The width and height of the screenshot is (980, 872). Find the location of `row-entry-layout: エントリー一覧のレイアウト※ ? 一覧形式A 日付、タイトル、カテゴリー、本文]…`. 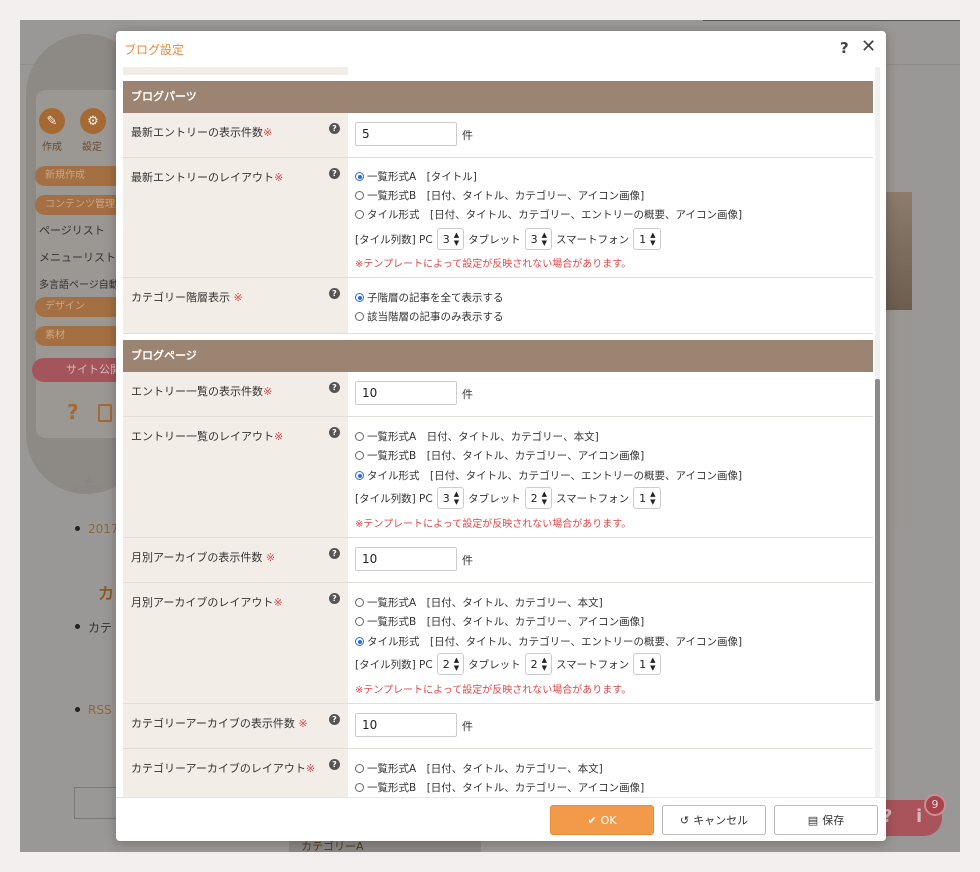

row-entry-layout: エントリー一覧のレイアウト※ ? 一覧形式A 日付、タイトル、カテゴリー、本文]… is located at coordinates (498, 477).